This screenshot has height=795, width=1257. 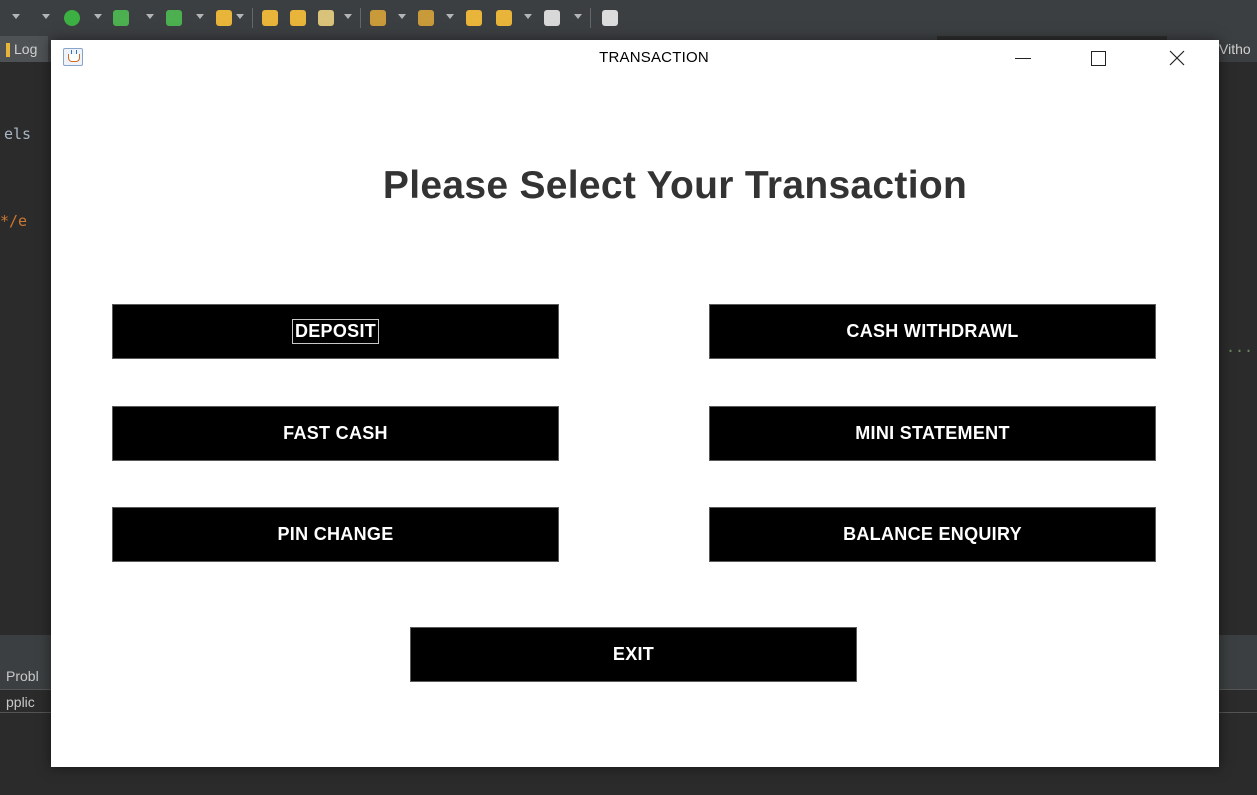 I want to click on fast-cash-button: FAST CASH, so click(x=335, y=433).